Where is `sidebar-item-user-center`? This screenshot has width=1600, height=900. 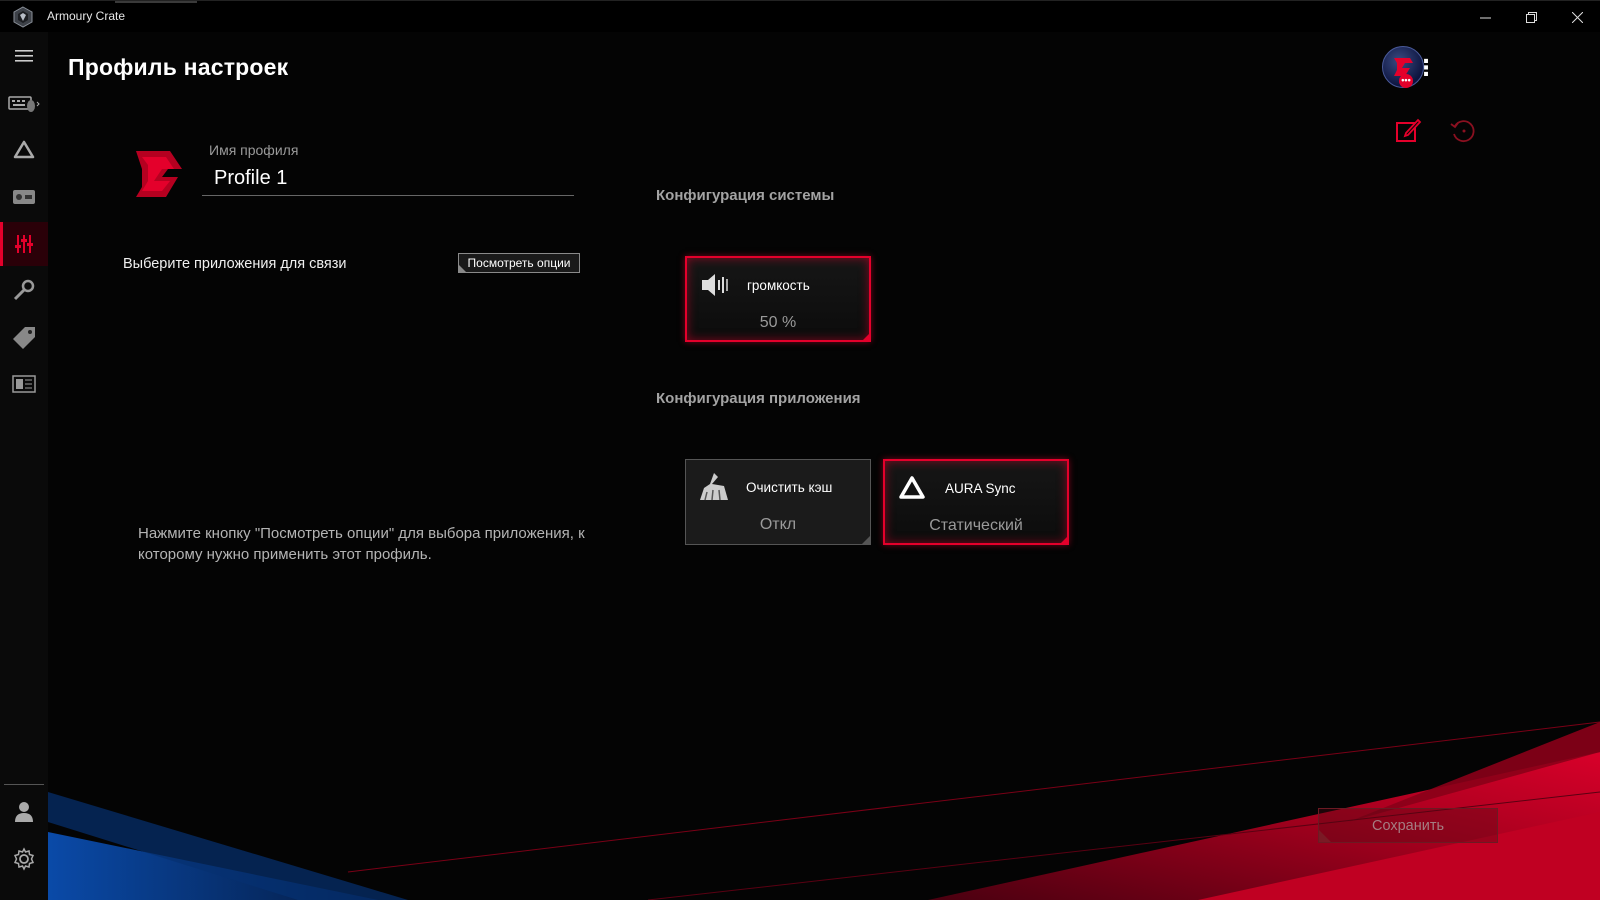 sidebar-item-user-center is located at coordinates (24, 812).